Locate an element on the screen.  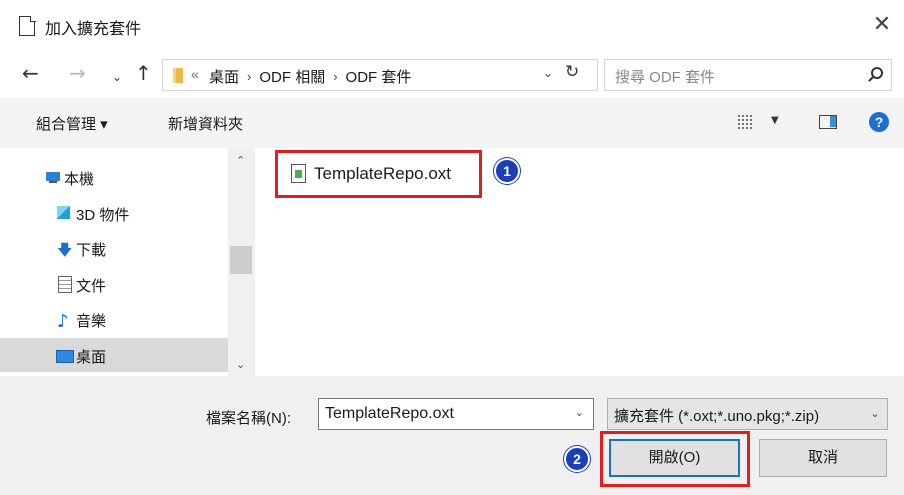
file-type-select: 擴充套件 (*.oxt;*.uno.pkg;*.zip) ⌄ is located at coordinates (747, 414).